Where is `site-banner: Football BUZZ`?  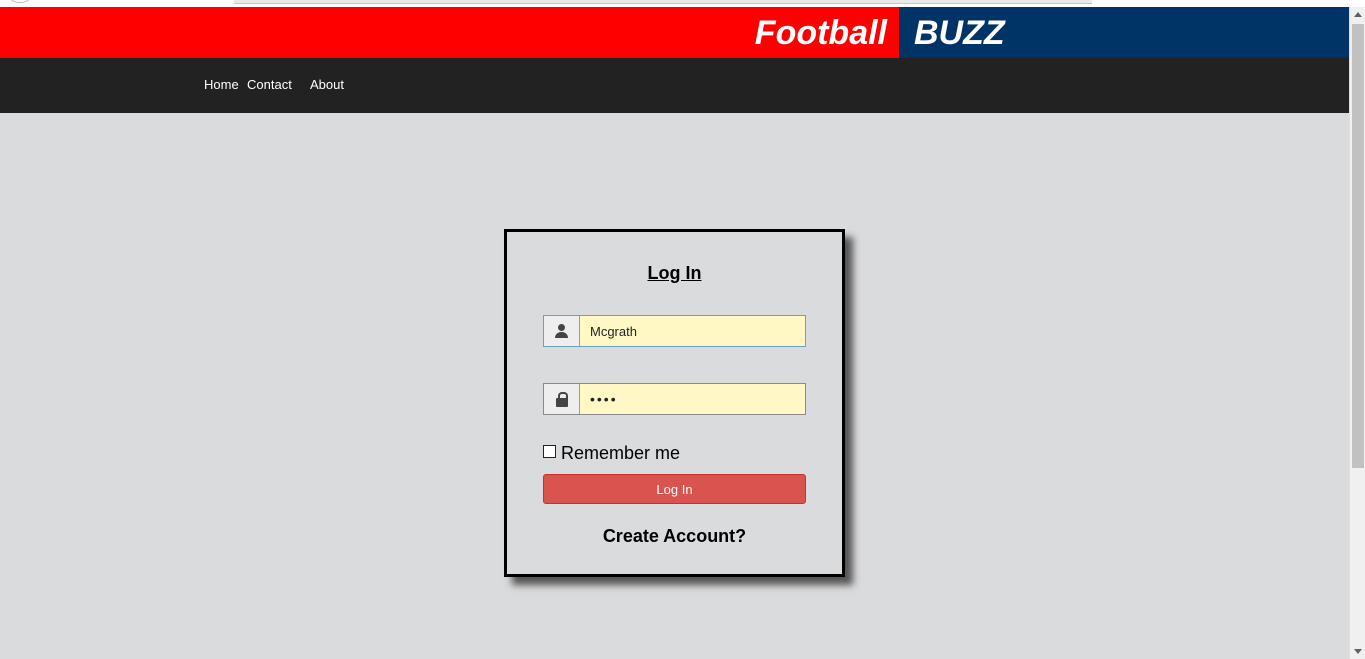
site-banner: Football BUZZ is located at coordinates (674, 32).